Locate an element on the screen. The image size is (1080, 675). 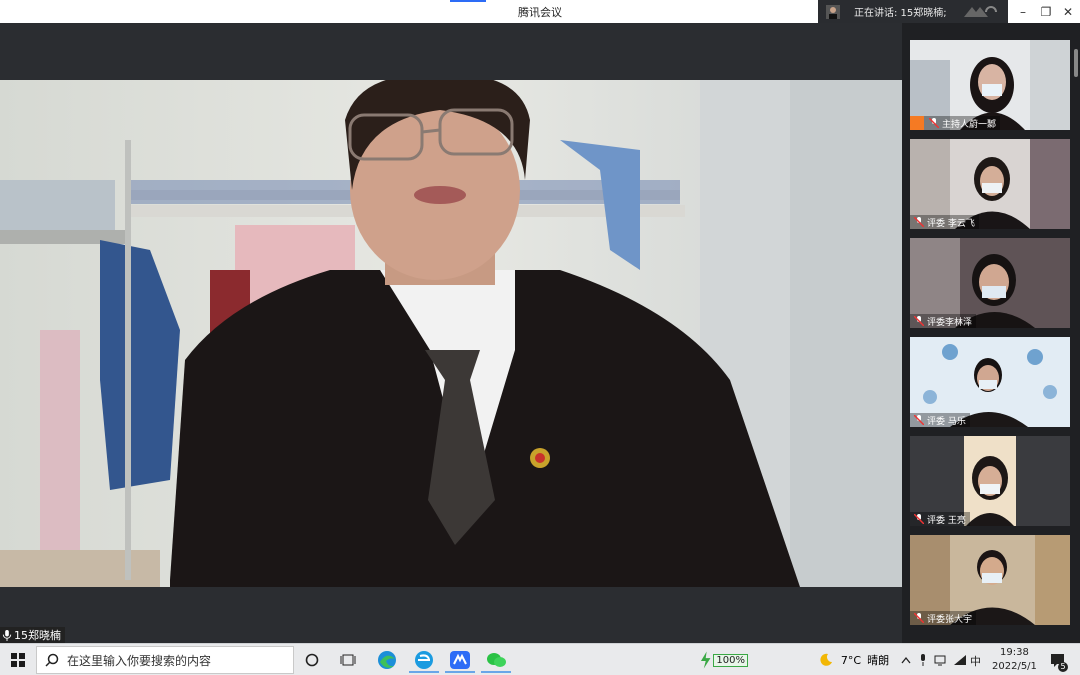
wechat-icon is located at coordinates (496, 660).